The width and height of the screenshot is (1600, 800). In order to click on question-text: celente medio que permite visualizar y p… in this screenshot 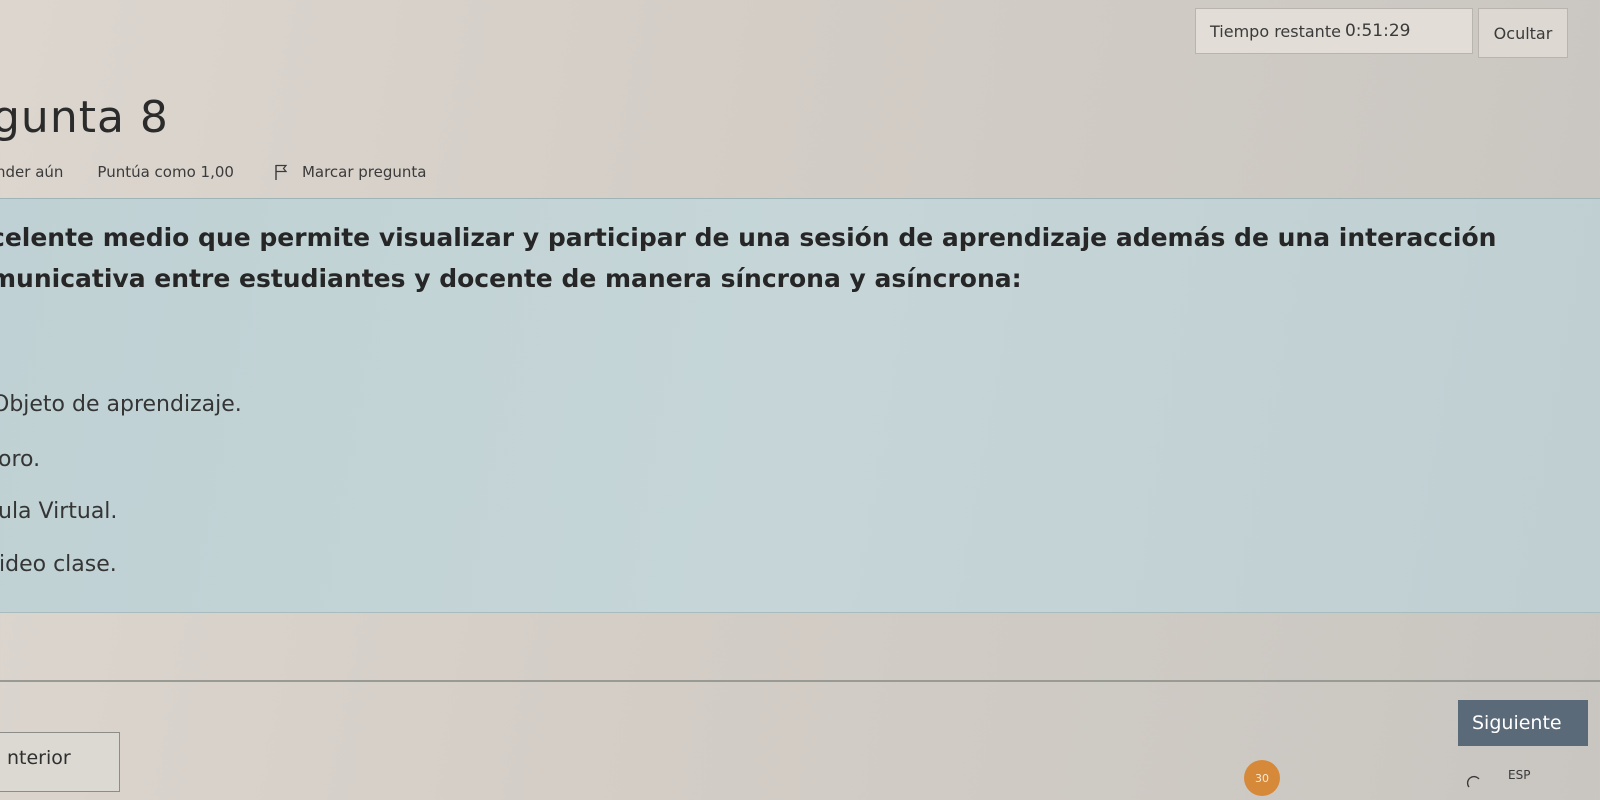, I will do `click(800, 258)`.